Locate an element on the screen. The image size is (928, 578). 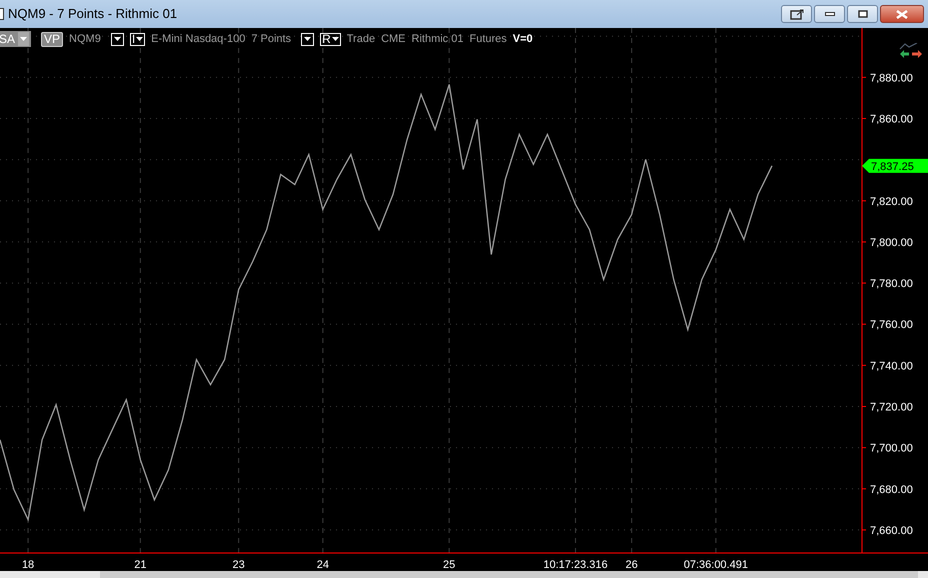
menu-button: I is located at coordinates (138, 39).